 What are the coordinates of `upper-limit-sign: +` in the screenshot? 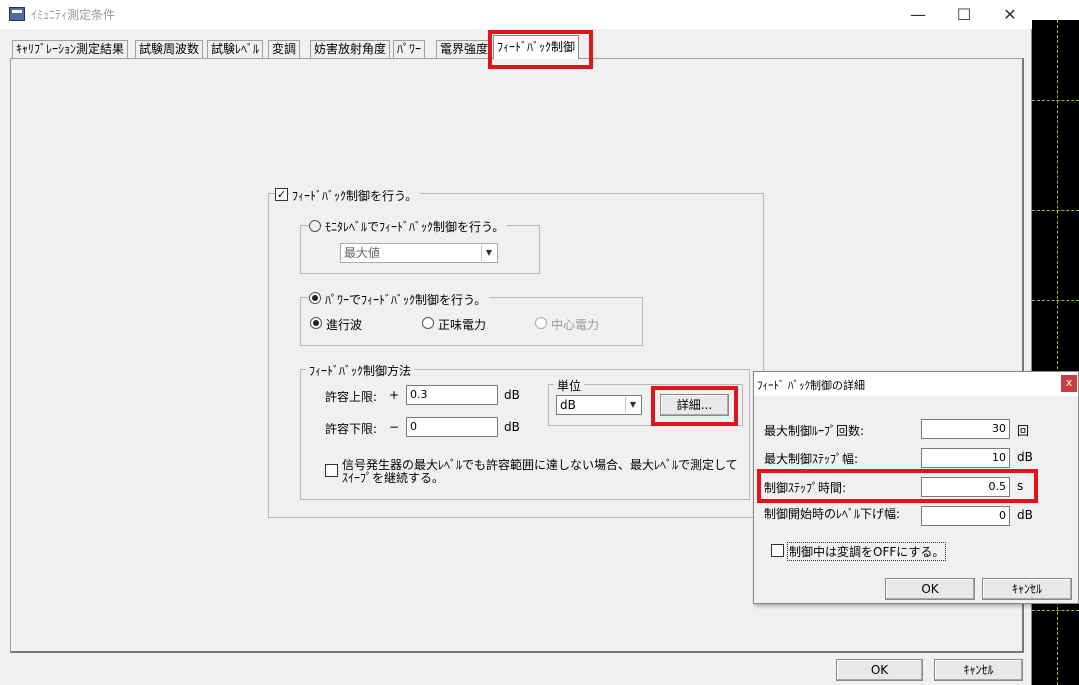 It's located at (394, 395).